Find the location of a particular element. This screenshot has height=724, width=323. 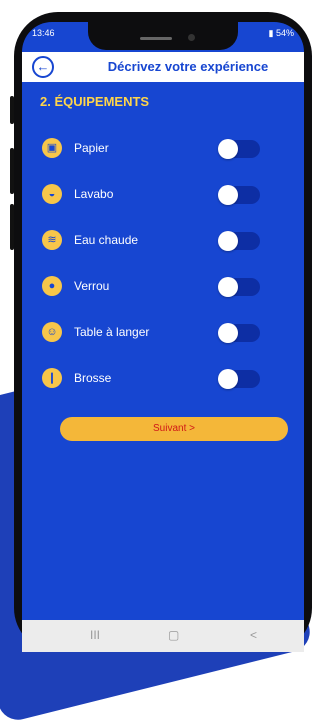

sink-icon: ◒ is located at coordinates (52, 194).